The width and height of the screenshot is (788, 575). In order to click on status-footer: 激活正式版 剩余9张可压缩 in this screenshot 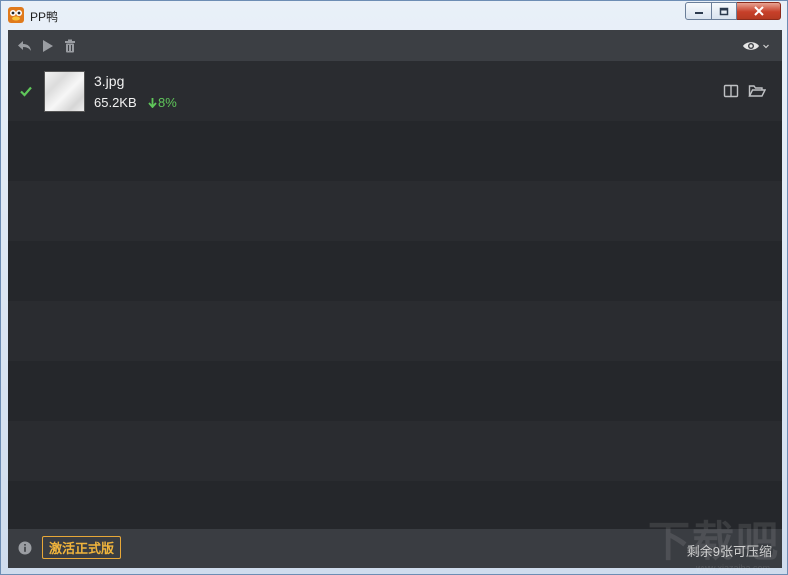, I will do `click(395, 548)`.